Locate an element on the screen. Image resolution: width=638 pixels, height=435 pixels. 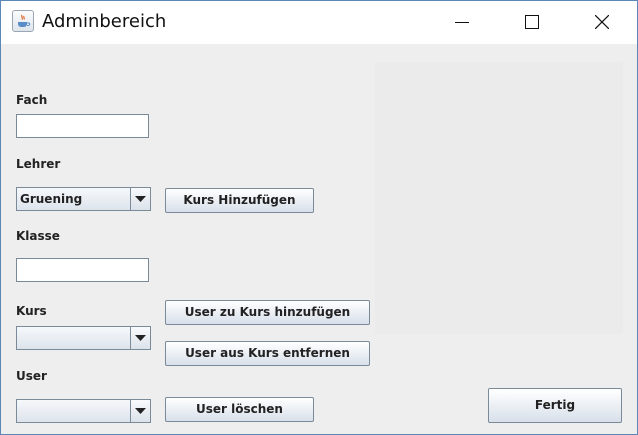
klasse-label: Klasse is located at coordinates (38, 236).